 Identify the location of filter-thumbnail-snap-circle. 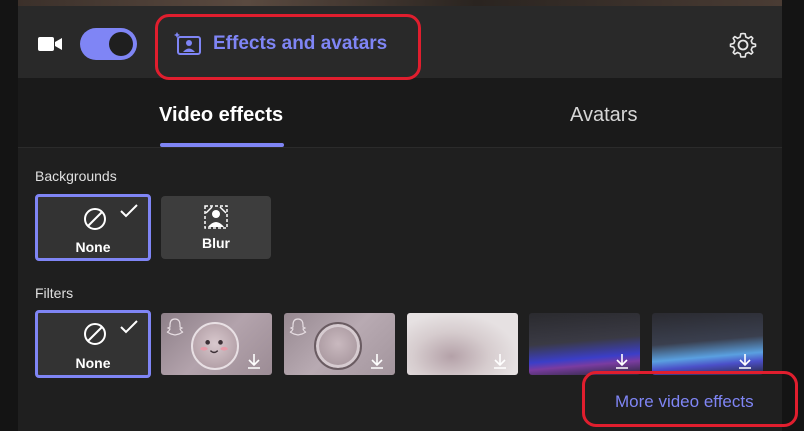
(339, 344).